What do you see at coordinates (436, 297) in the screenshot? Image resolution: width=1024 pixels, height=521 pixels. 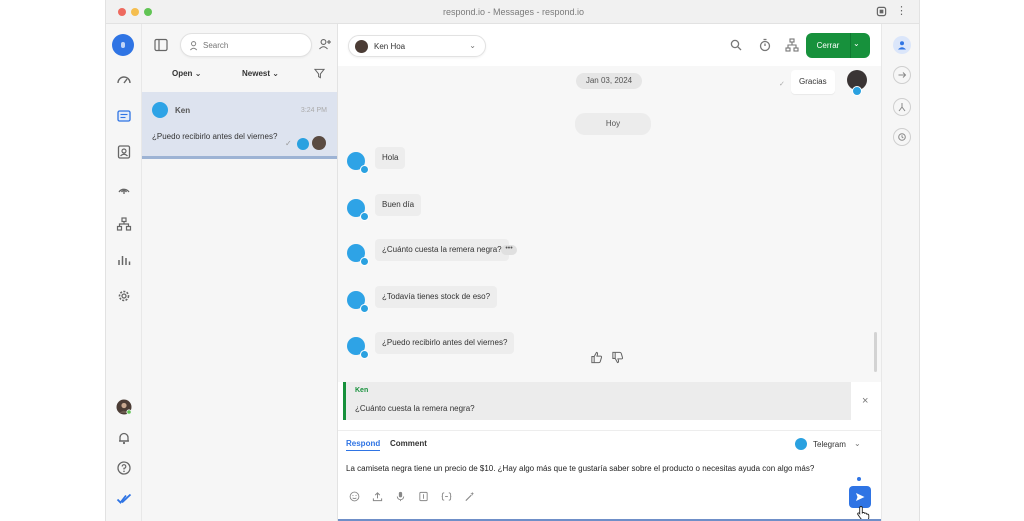 I see `incoming-message-bubble: ¿Todavía tienes stock de eso?` at bounding box center [436, 297].